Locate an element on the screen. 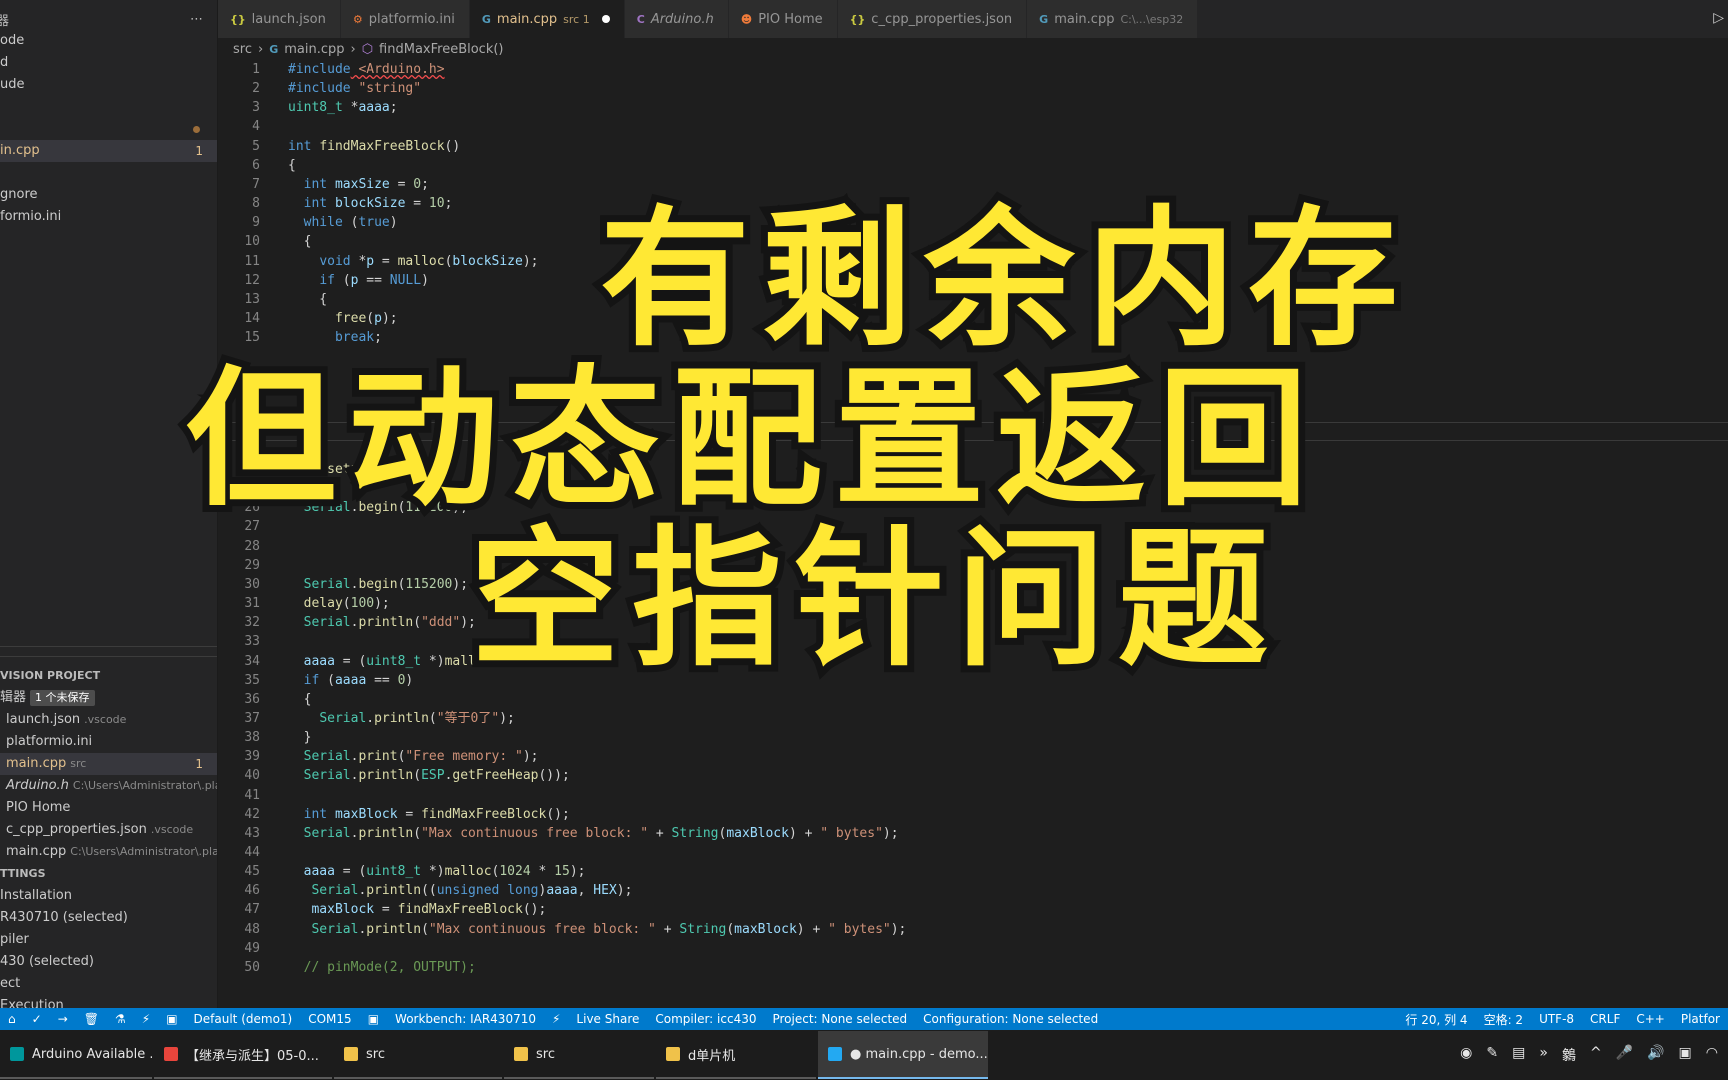  taskbar-item: d单片机 is located at coordinates (736, 1055).